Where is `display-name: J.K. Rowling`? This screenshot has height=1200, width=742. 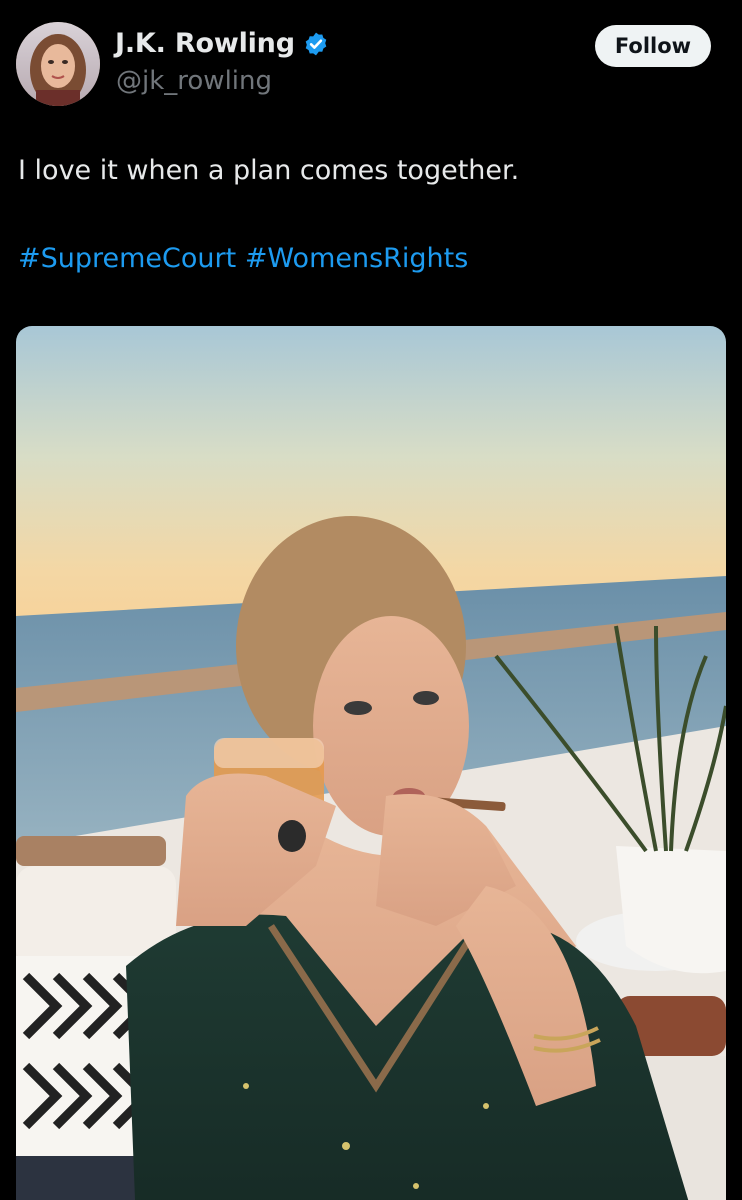
display-name: J.K. Rowling is located at coordinates (205, 43).